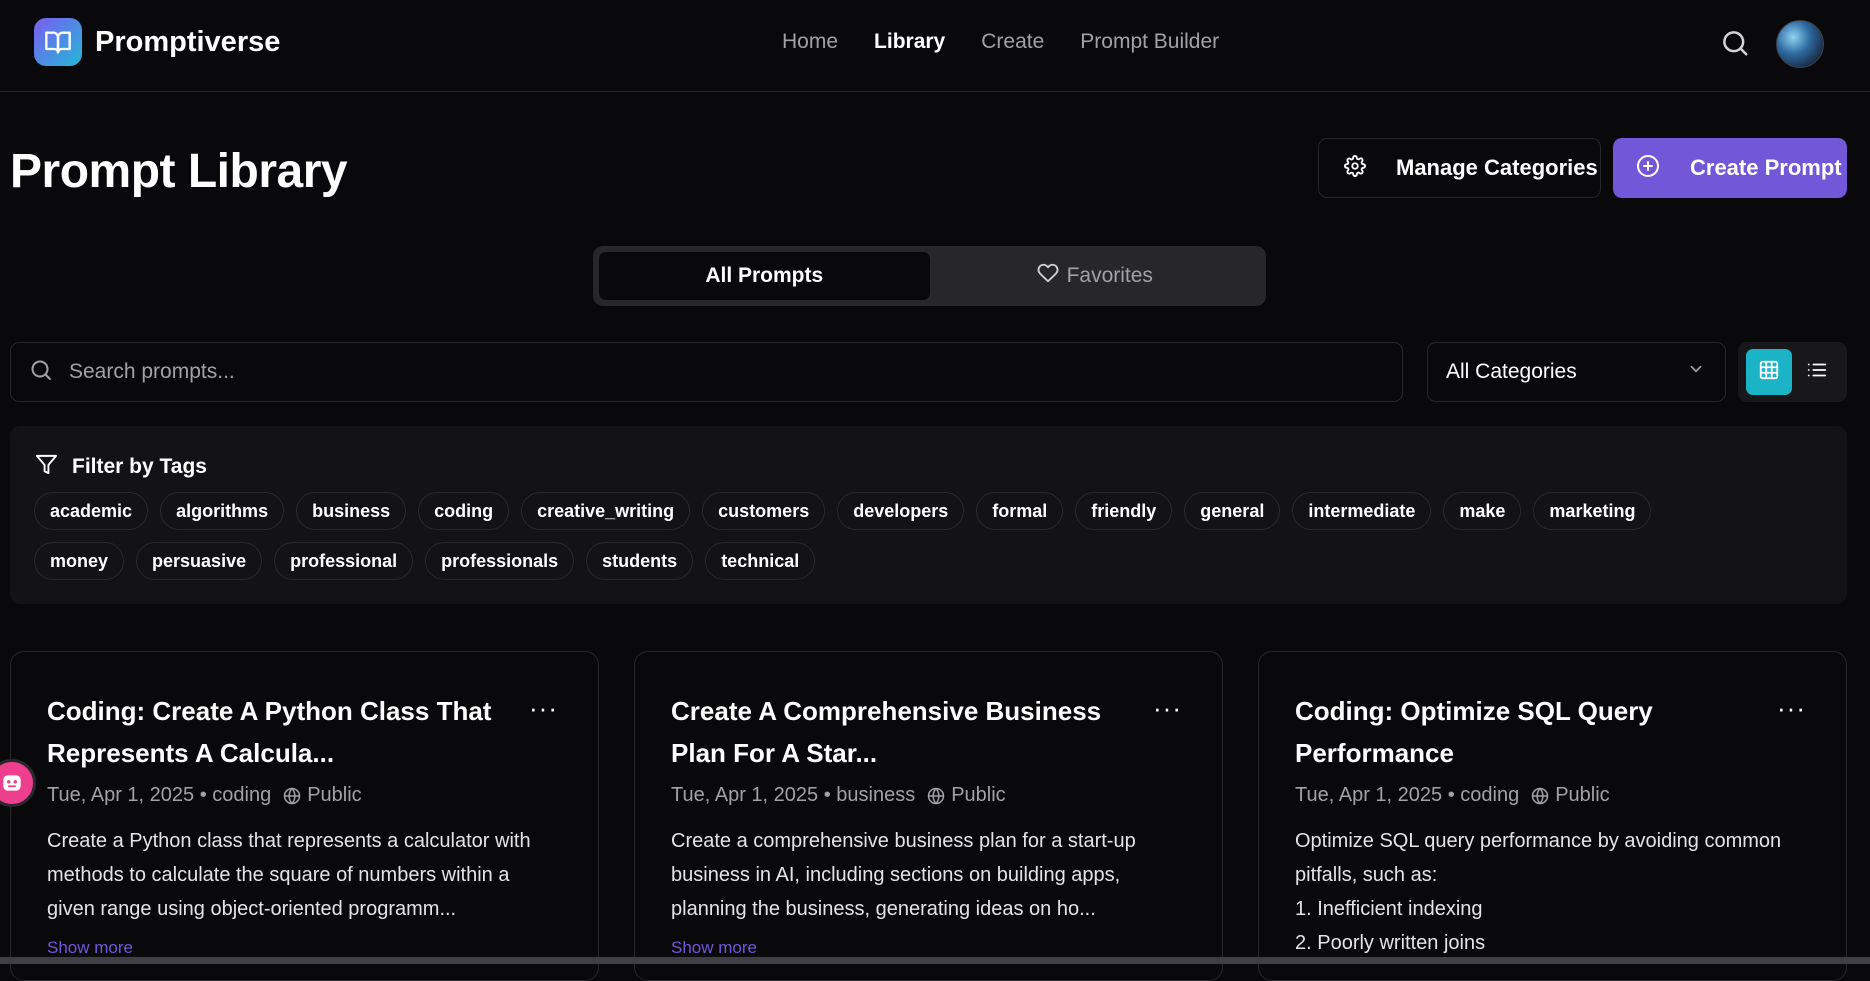 Image resolution: width=1870 pixels, height=981 pixels. I want to click on page-title: Prompt Library, so click(179, 171).